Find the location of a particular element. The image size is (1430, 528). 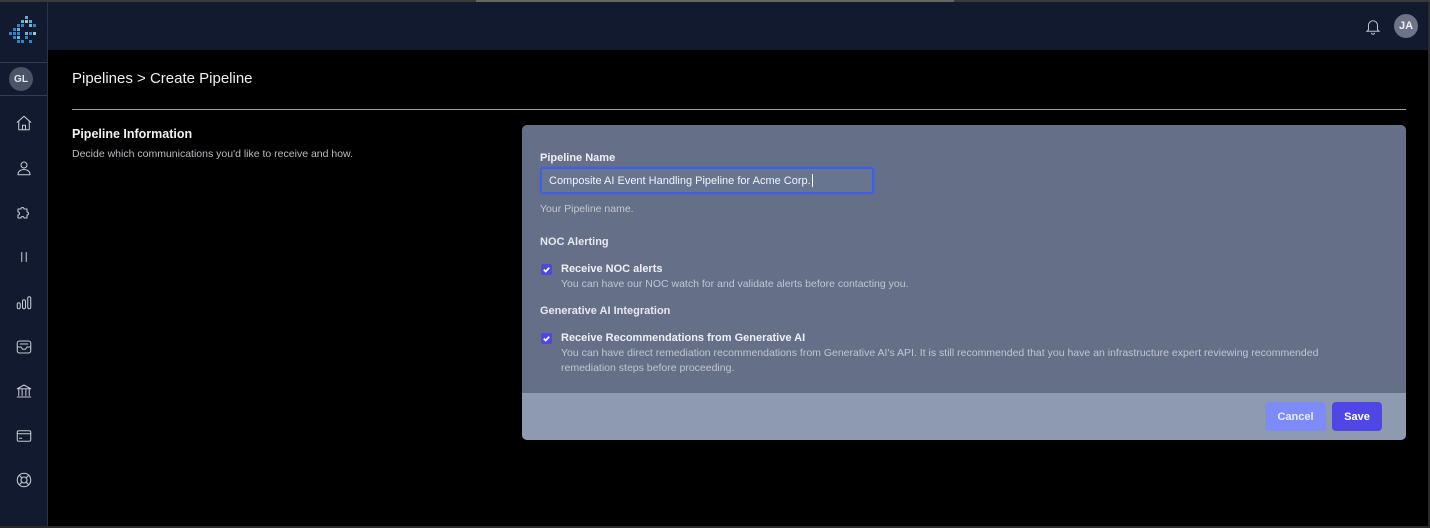

genai-heading: Generative AI Integration is located at coordinates (605, 311).